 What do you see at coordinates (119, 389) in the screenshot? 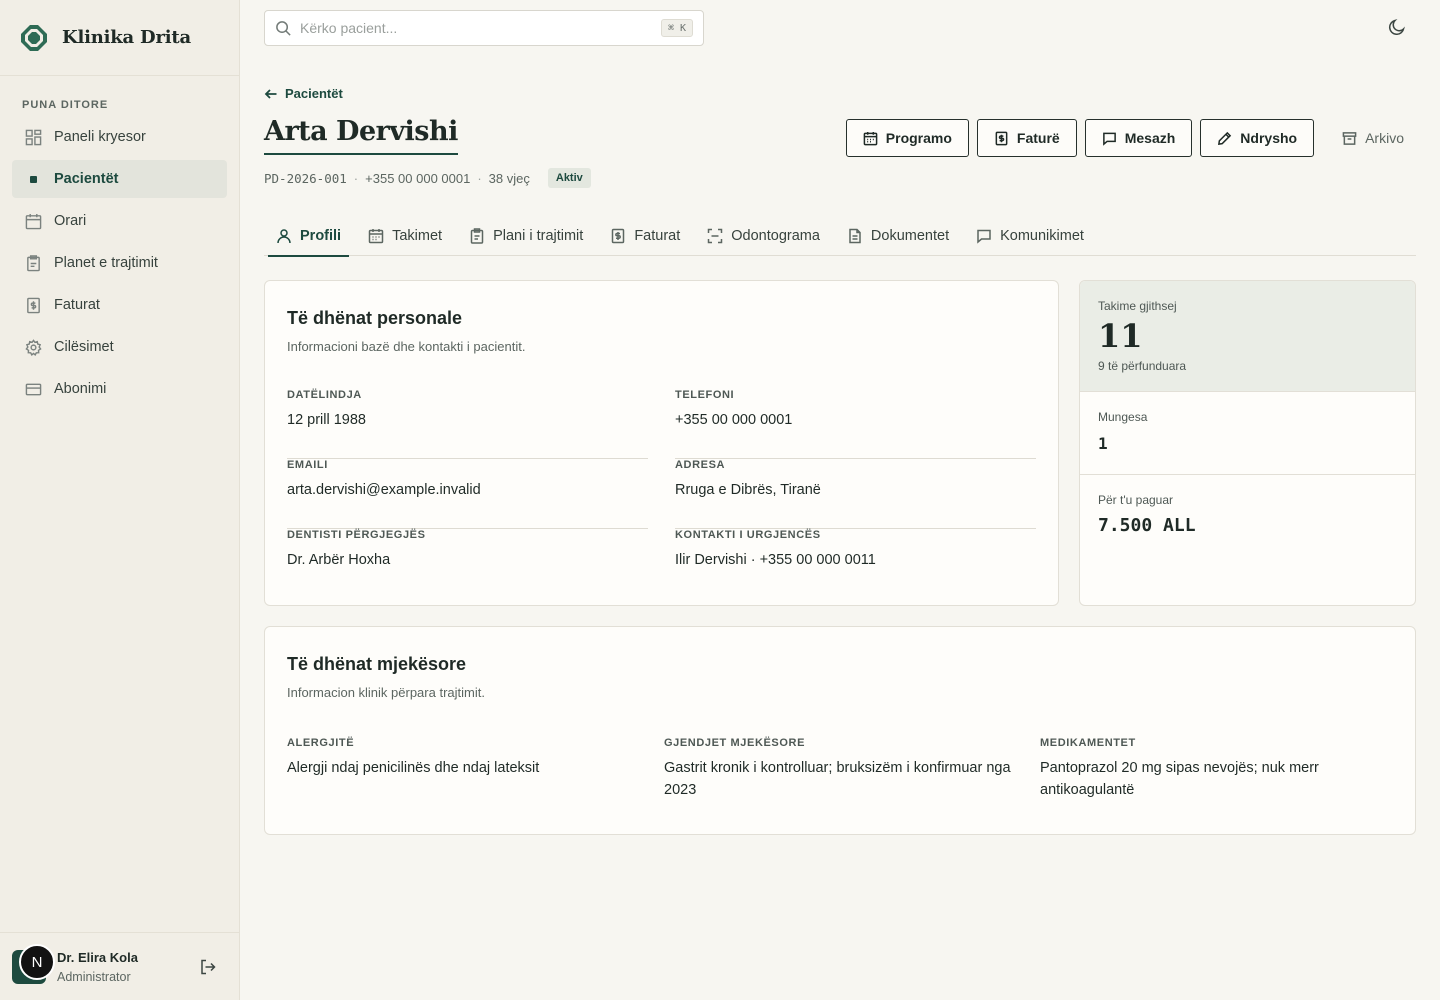
I see `sidebar-item-subscription: Abonimi` at bounding box center [119, 389].